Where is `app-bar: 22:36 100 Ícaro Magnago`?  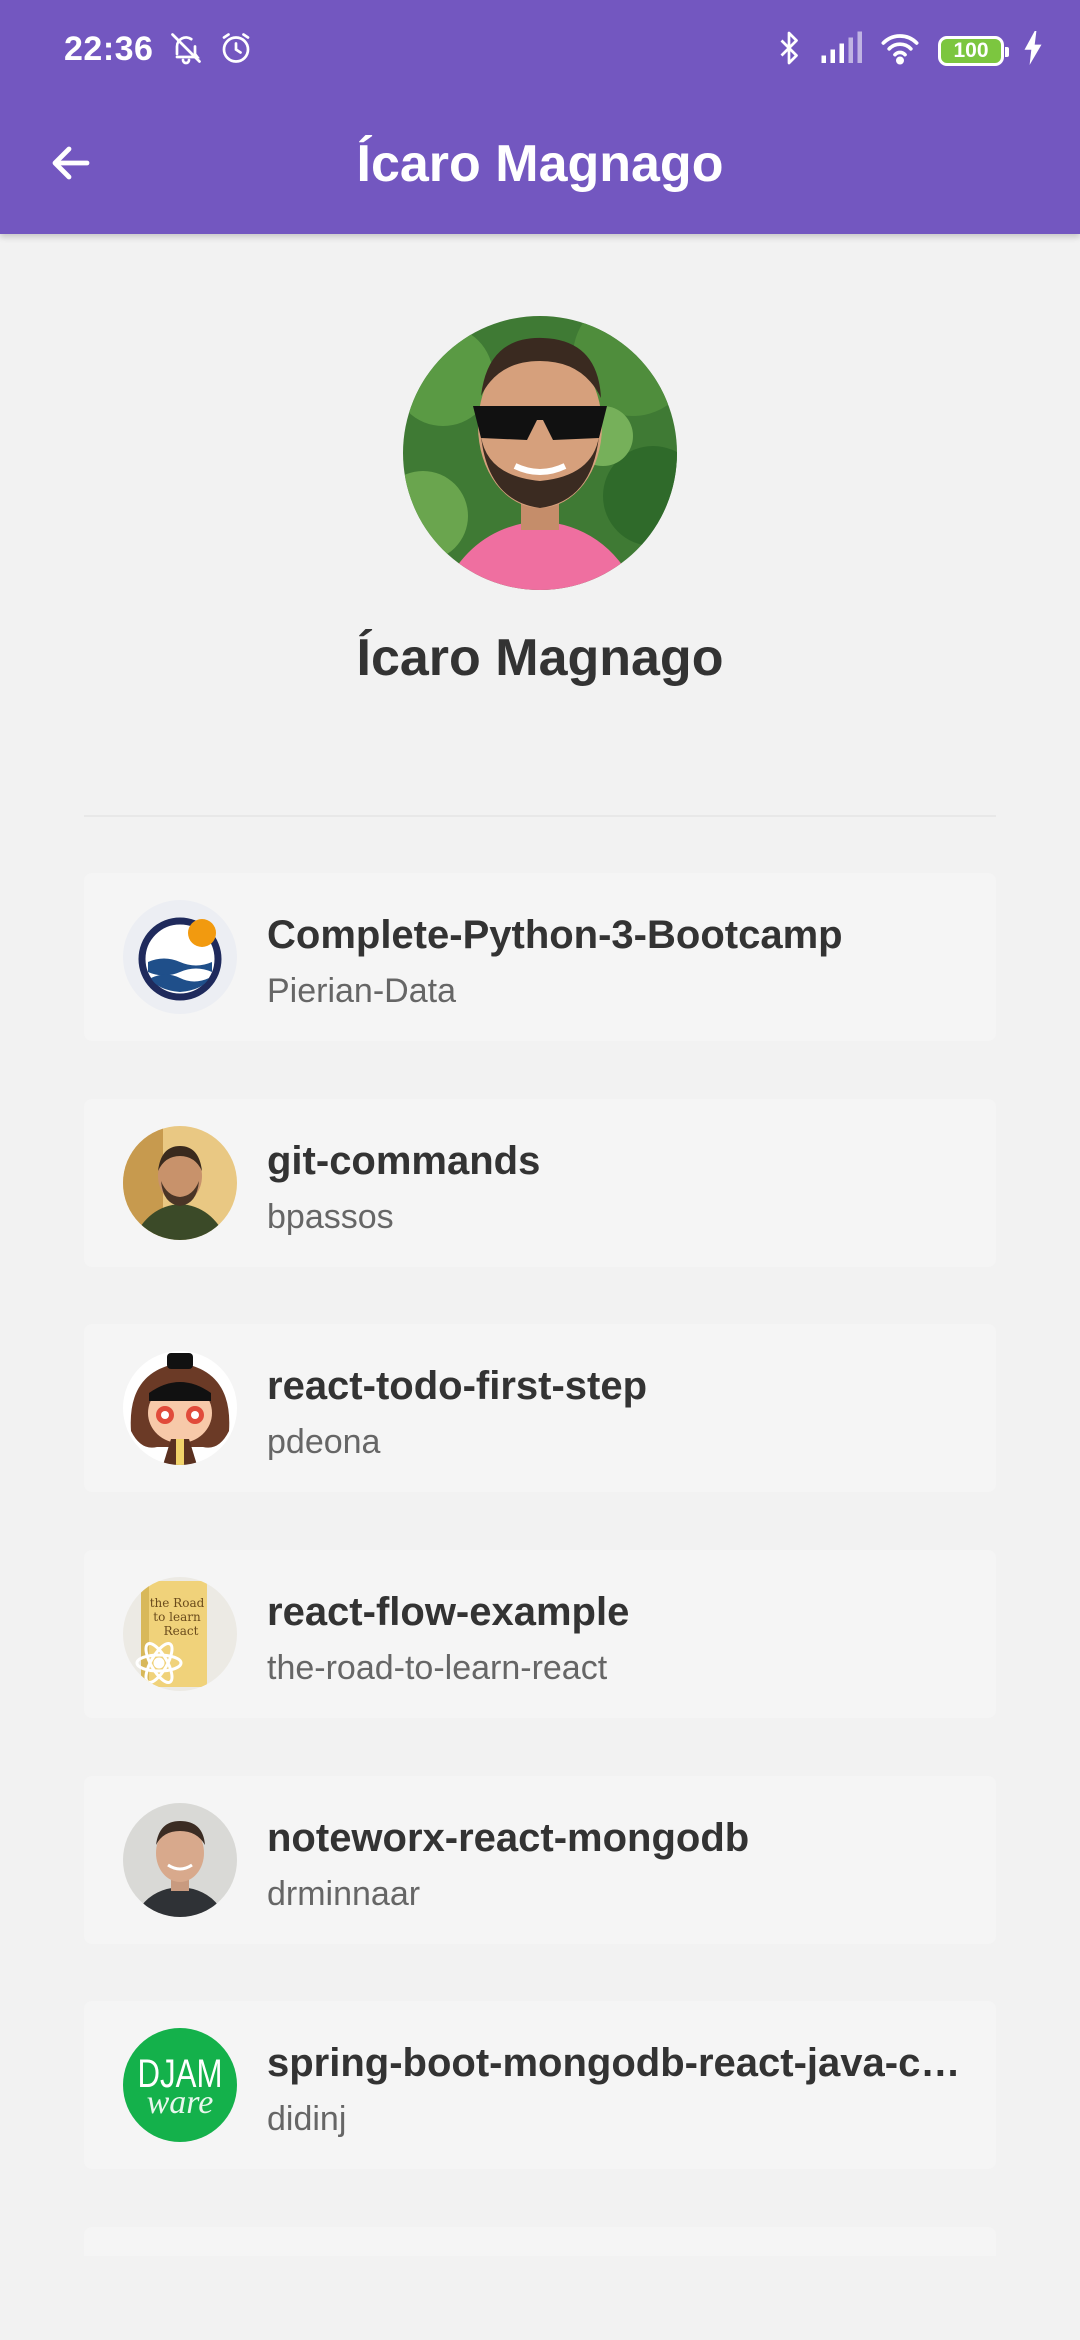
app-bar: 22:36 100 Ícaro Magnago is located at coordinates (540, 117).